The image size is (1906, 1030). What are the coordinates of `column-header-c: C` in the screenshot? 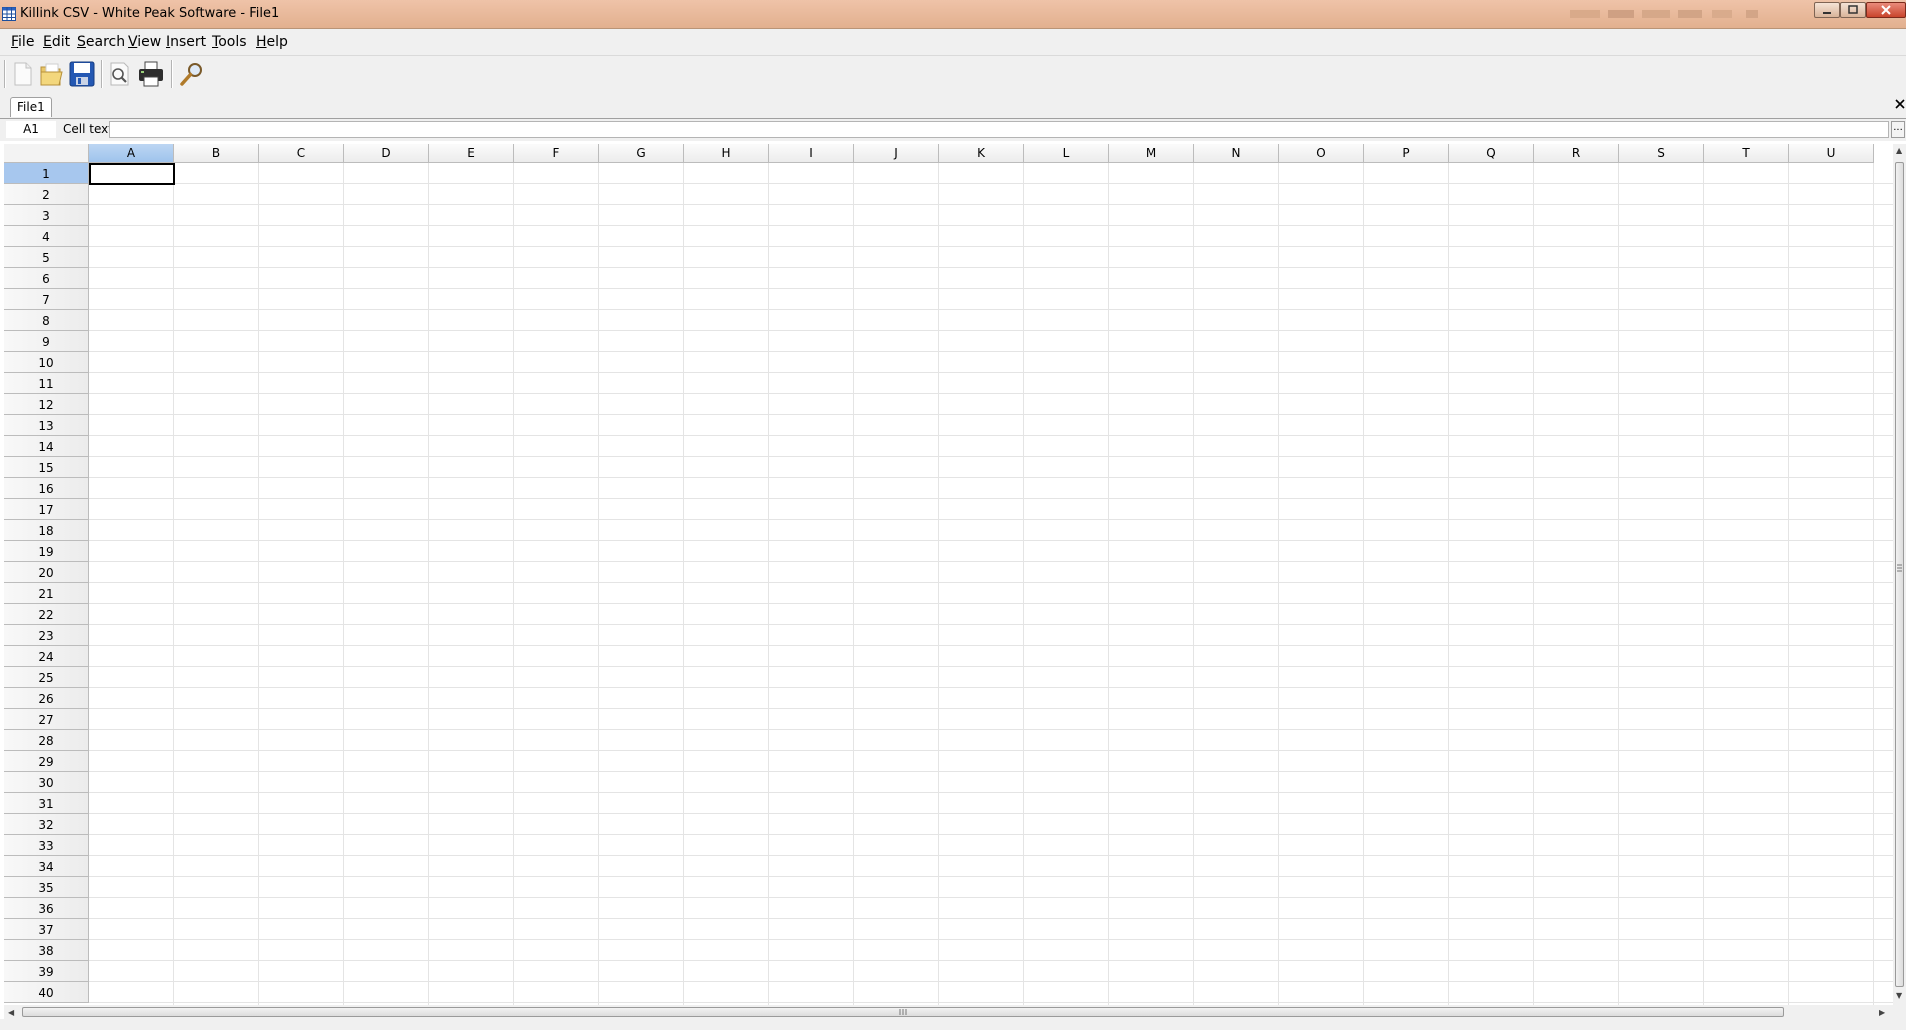 It's located at (301, 153).